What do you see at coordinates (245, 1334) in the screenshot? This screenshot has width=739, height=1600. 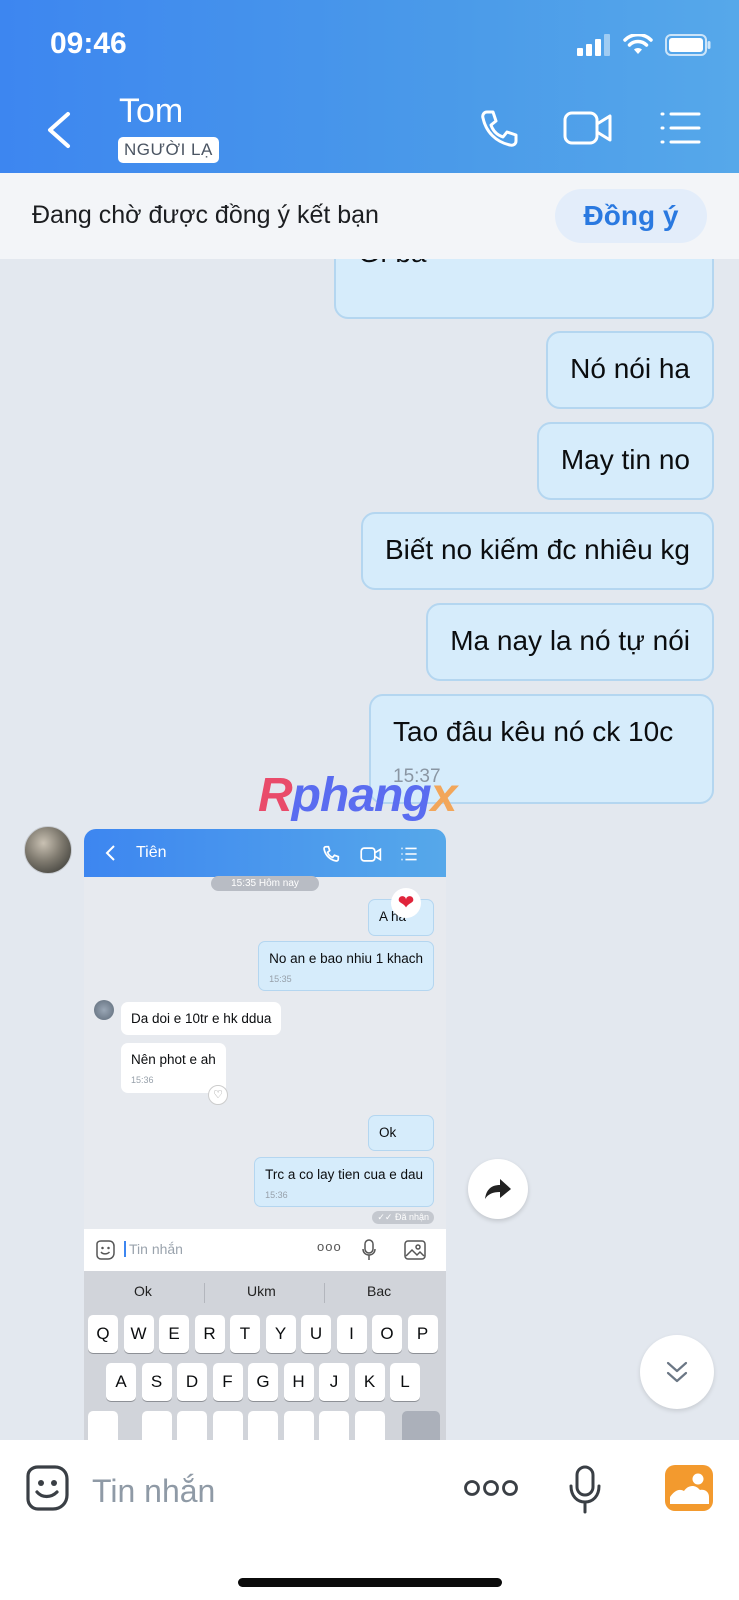 I see `image-key: T` at bounding box center [245, 1334].